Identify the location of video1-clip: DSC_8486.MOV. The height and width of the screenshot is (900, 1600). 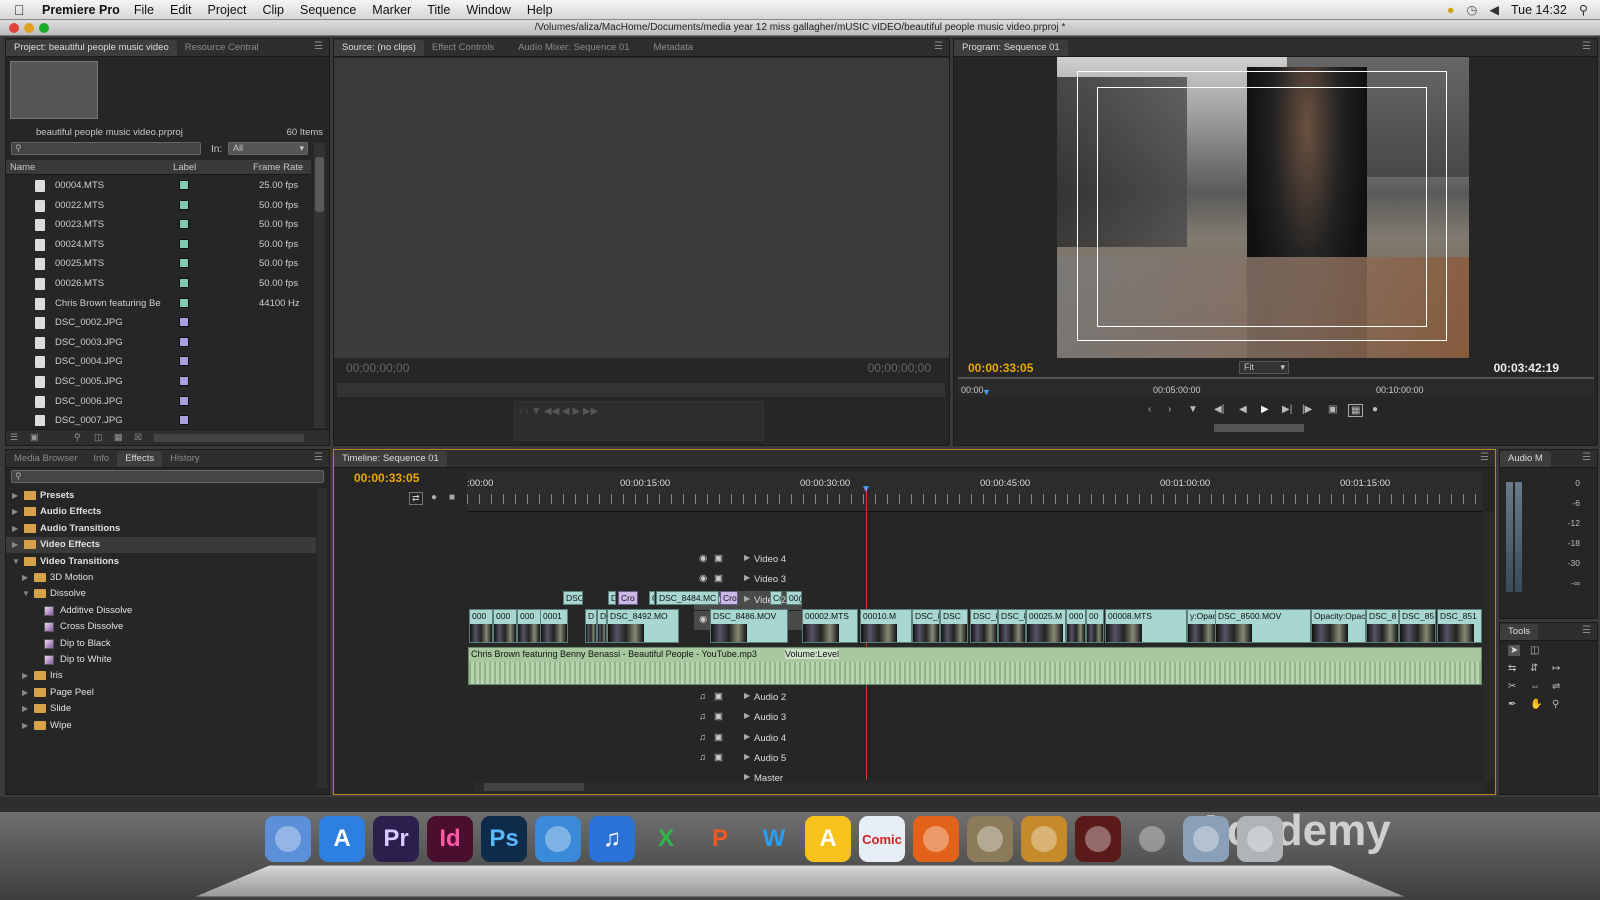
(749, 626).